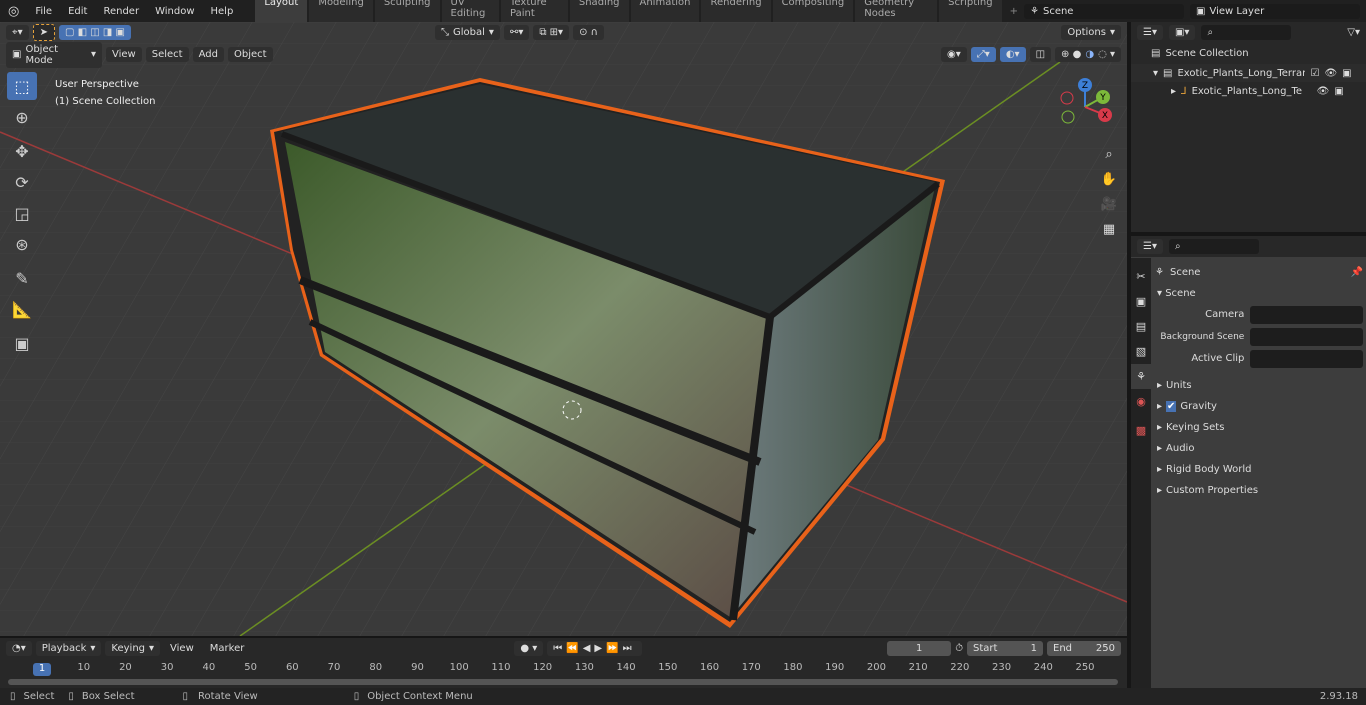 The width and height of the screenshot is (1366, 705). Describe the element at coordinates (1014, 11) in the screenshot. I see `add-workspace-button: +` at that location.